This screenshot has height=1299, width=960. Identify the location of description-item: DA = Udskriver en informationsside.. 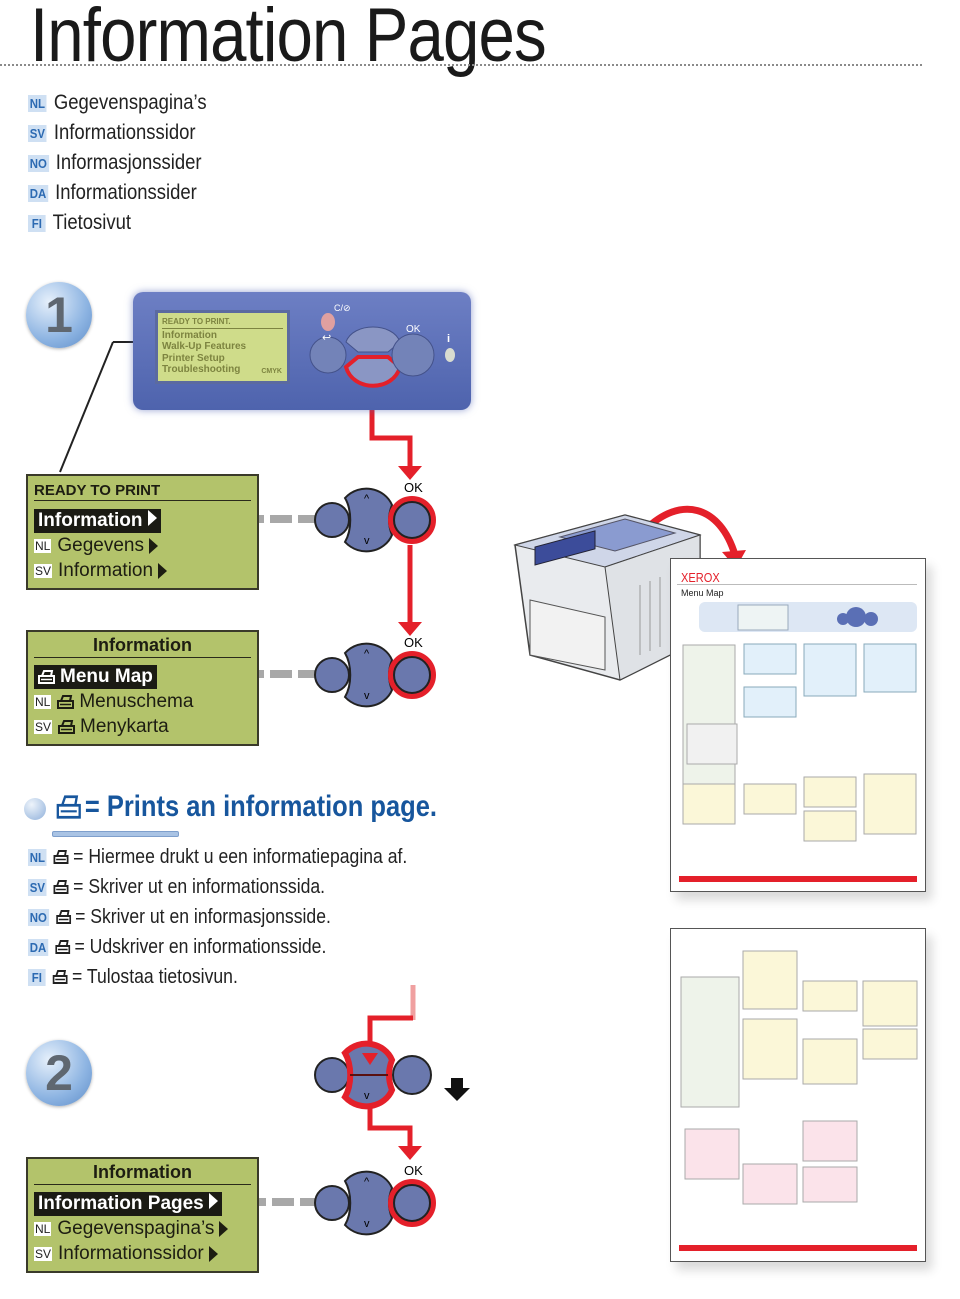
(177, 947).